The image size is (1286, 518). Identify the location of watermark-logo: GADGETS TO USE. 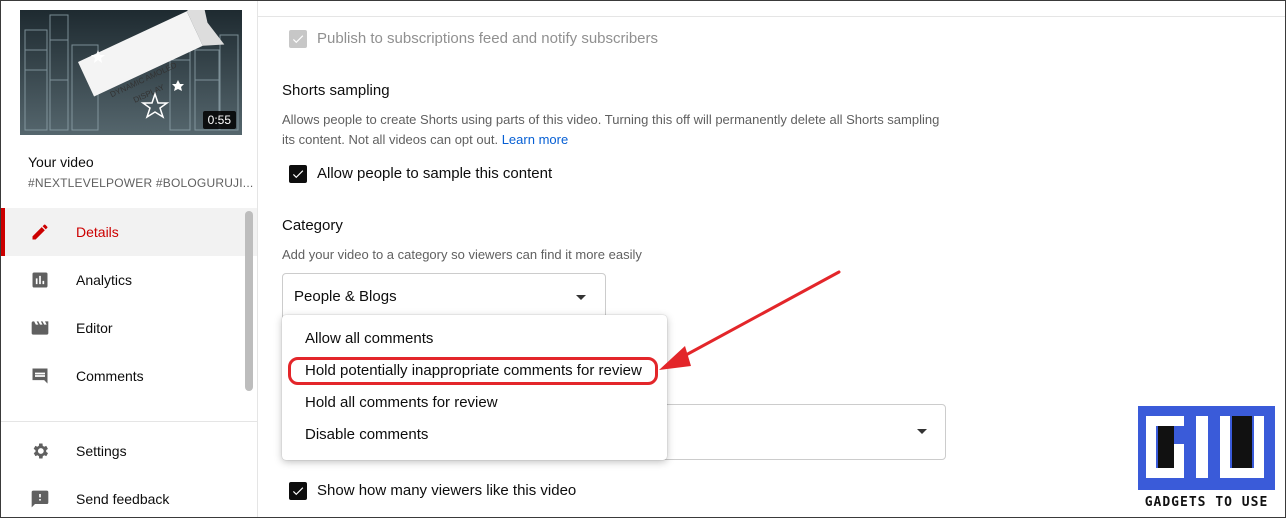
(1206, 457).